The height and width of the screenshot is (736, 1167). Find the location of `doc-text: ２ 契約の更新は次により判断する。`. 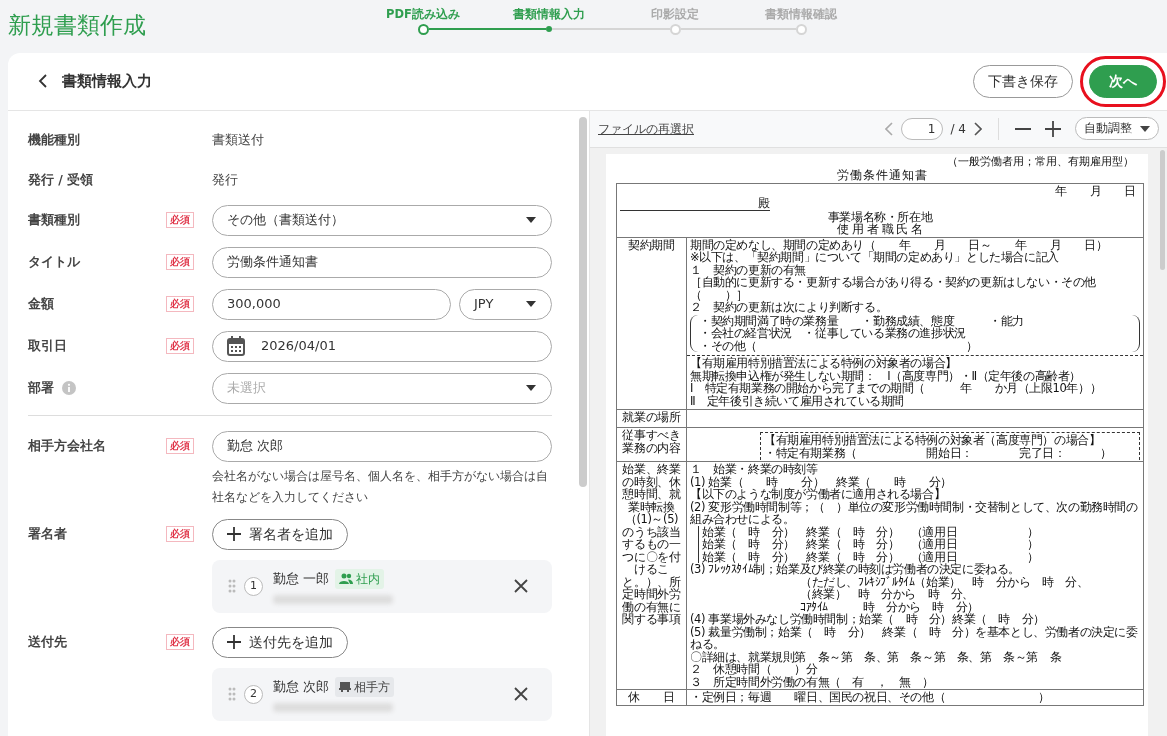

doc-text: ２ 契約の更新は次により判断する。 is located at coordinates (789, 307).